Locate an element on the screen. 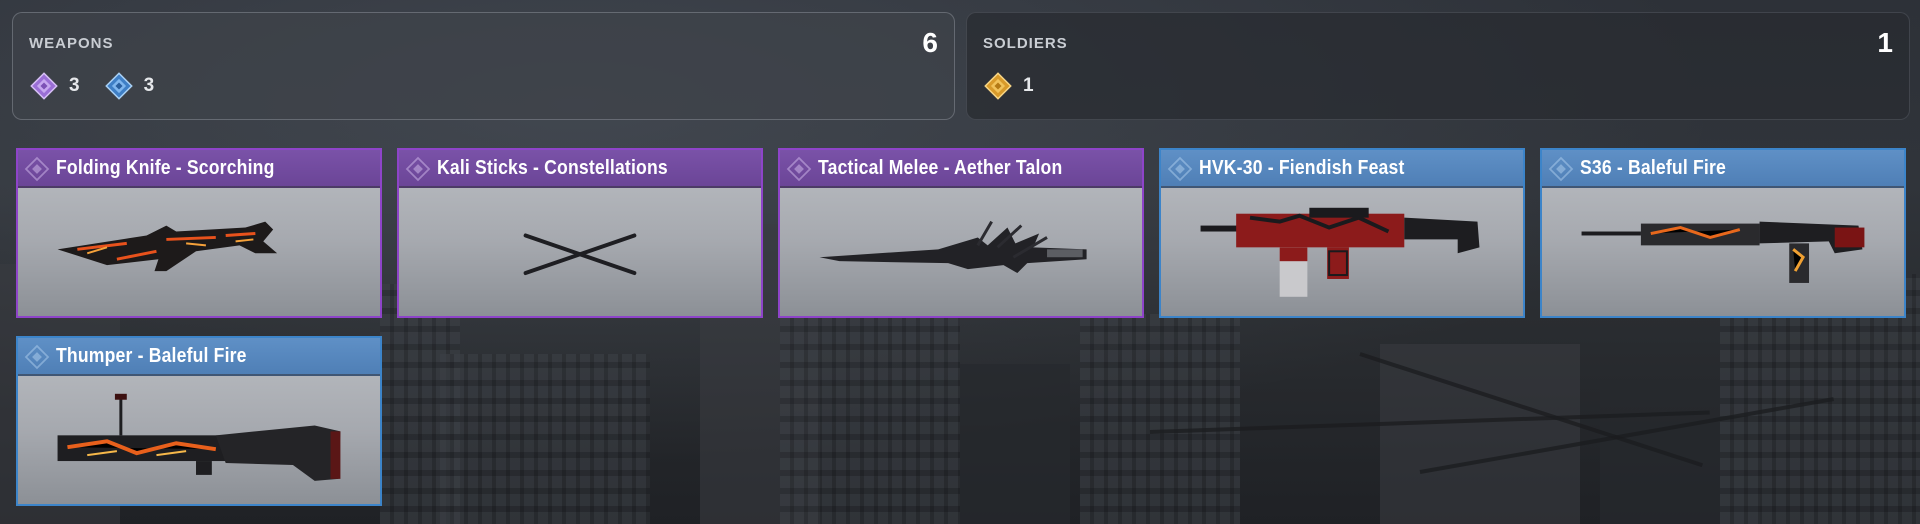 Image resolution: width=1920 pixels, height=524 pixels. folding-knife-image is located at coordinates (167, 246).